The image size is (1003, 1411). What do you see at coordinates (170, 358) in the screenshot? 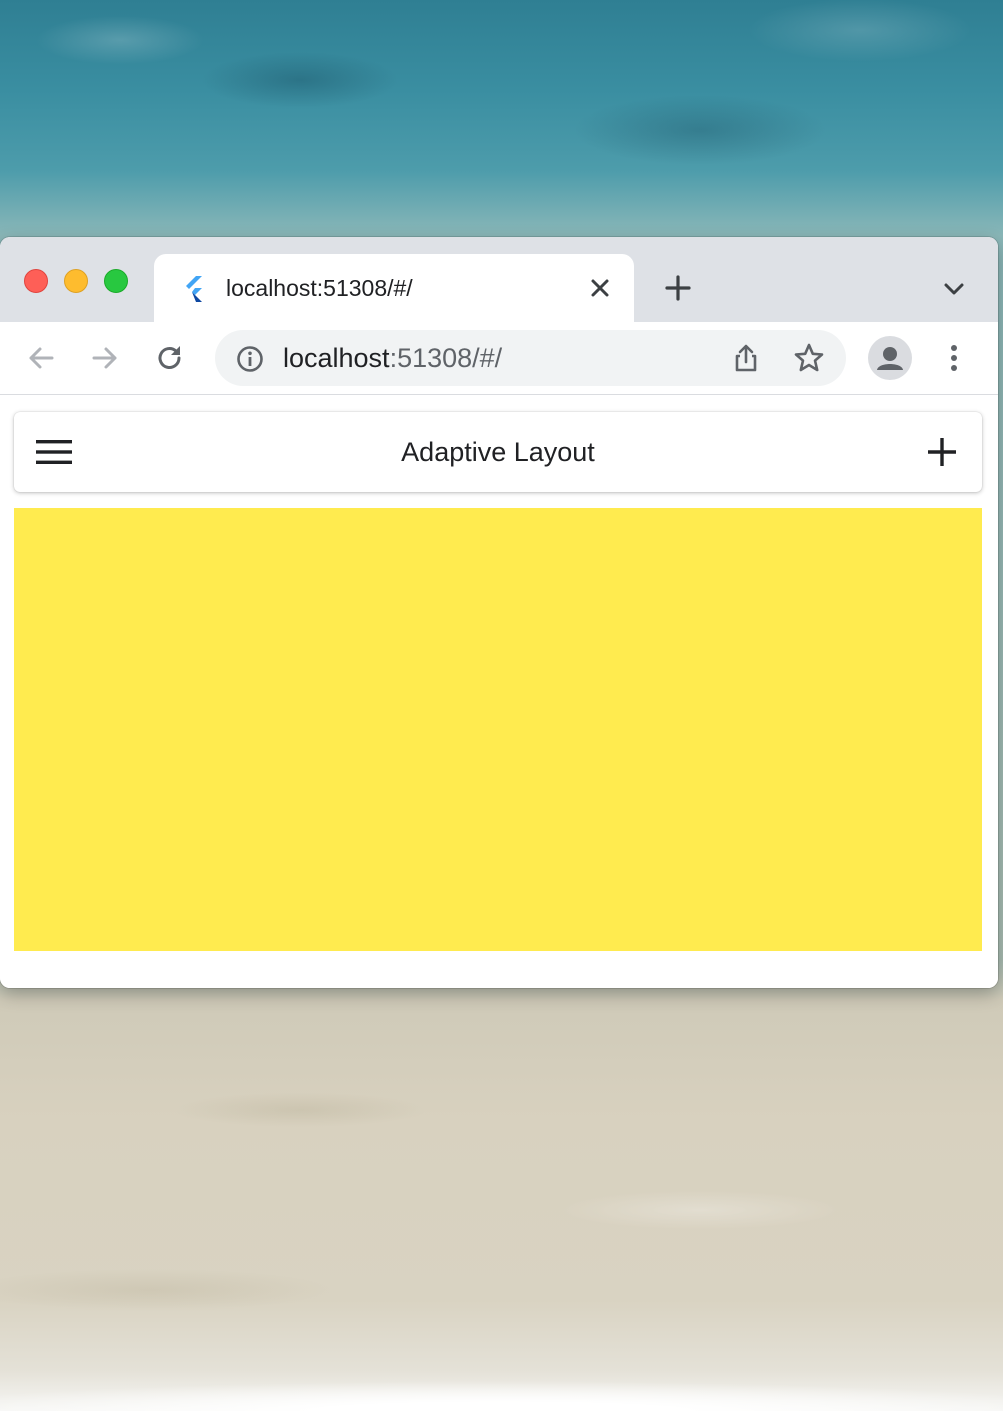
I see `reload-icon` at bounding box center [170, 358].